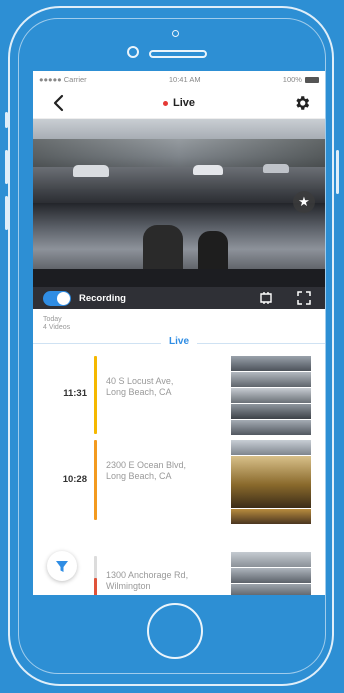  Describe the element at coordinates (179, 322) in the screenshot. I see `day-header: Today 4 Videos` at that location.